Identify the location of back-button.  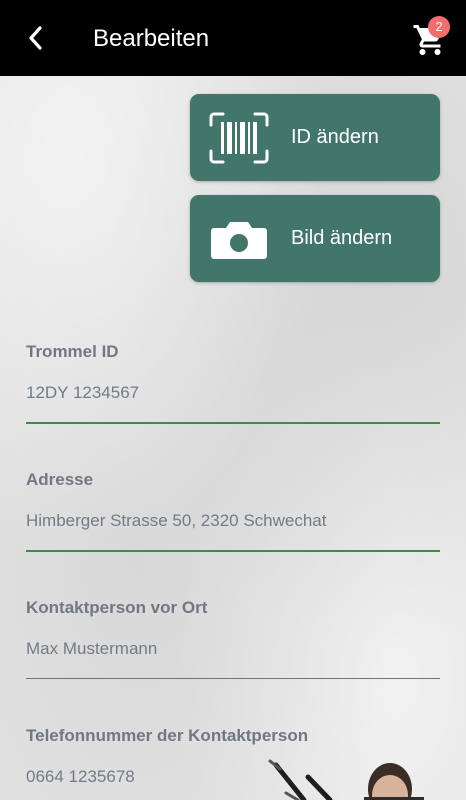
(36, 38).